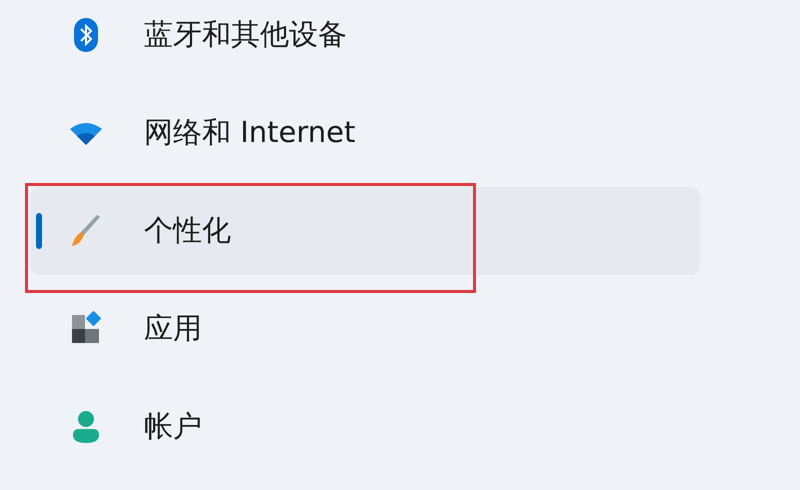 This screenshot has height=490, width=800. What do you see at coordinates (173, 328) in the screenshot?
I see `nav-label: 应用` at bounding box center [173, 328].